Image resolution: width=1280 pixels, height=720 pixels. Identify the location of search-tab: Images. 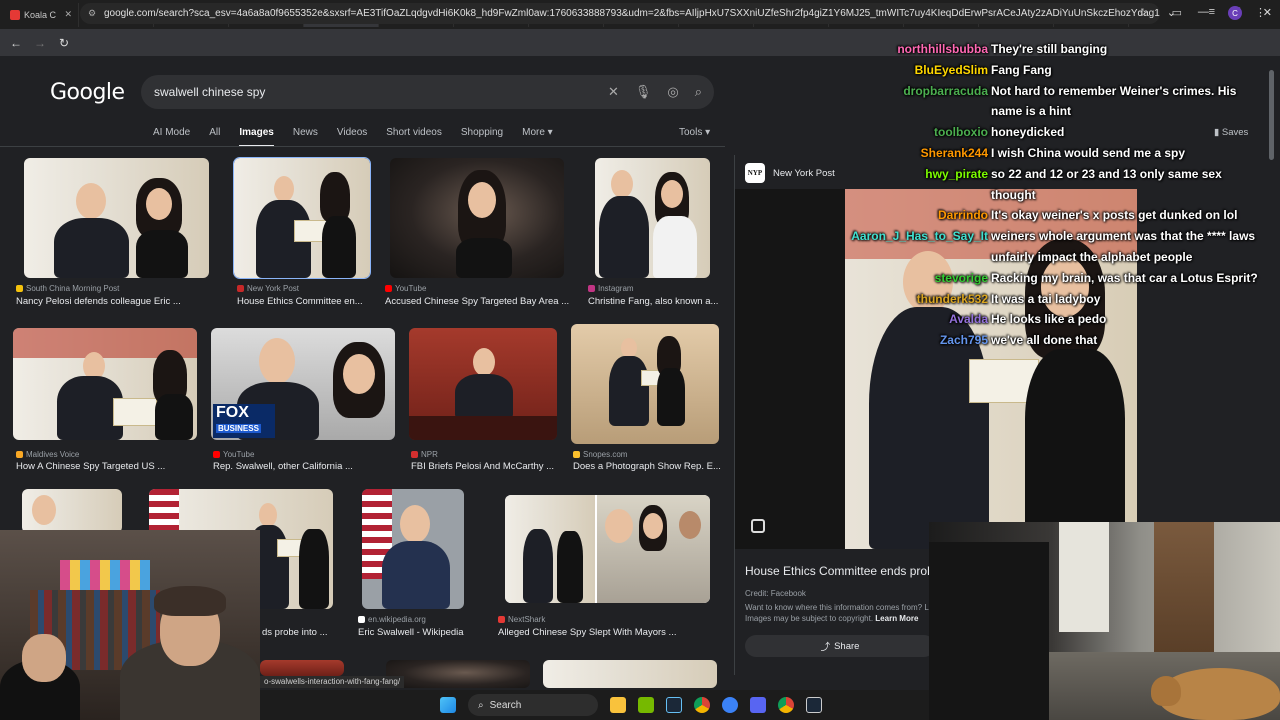
(256, 137).